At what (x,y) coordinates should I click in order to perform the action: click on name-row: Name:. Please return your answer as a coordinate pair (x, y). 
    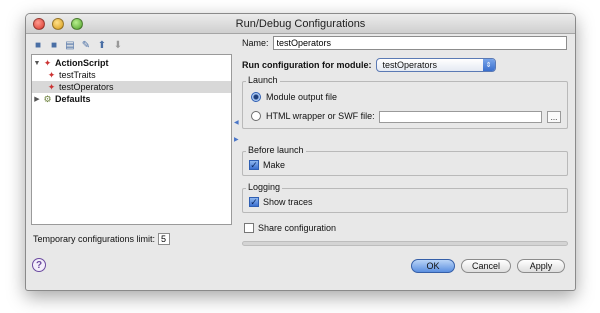
    Looking at the image, I should click on (404, 43).